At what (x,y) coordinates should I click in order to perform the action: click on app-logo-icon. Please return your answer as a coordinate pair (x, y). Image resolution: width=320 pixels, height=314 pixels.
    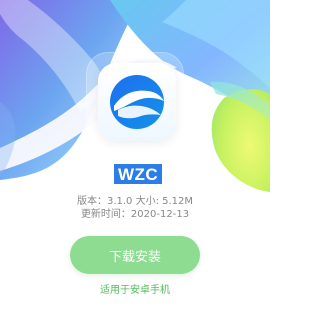
    Looking at the image, I should click on (137, 102).